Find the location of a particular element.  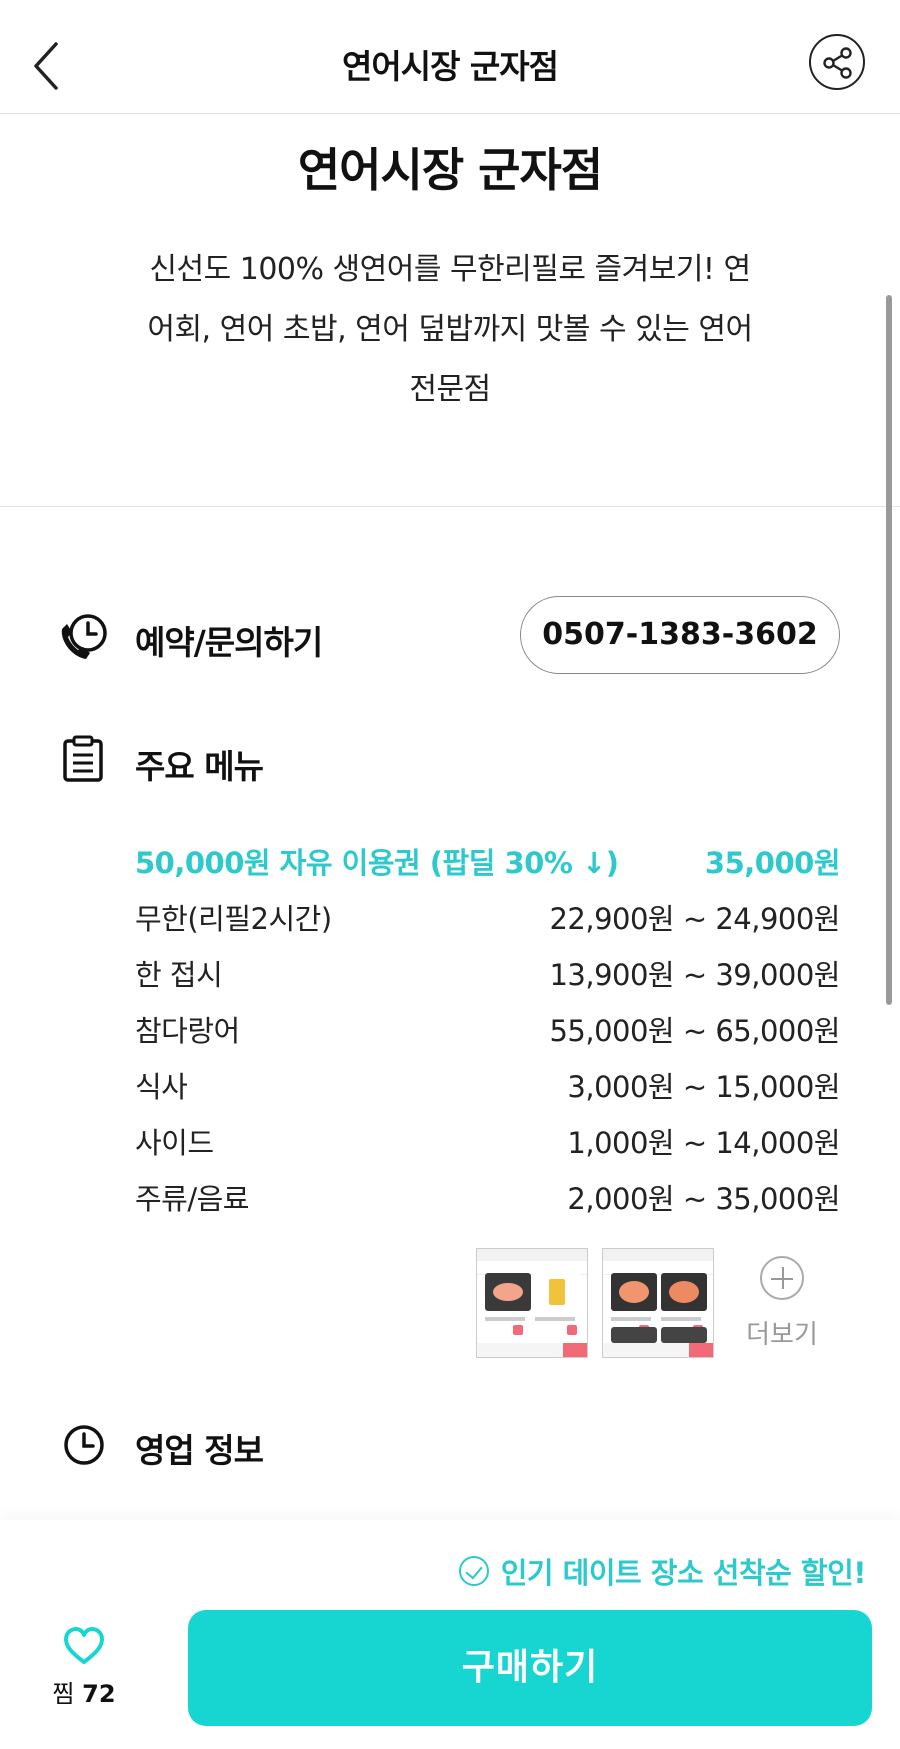

bottom-action-bar: 인기 데이트 장소 선착순 할인! 찜 72 구매하기 is located at coordinates (450, 1634).